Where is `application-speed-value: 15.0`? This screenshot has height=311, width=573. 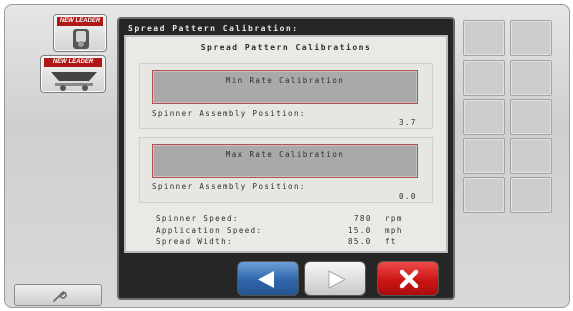
application-speed-value: 15.0 is located at coordinates (360, 230).